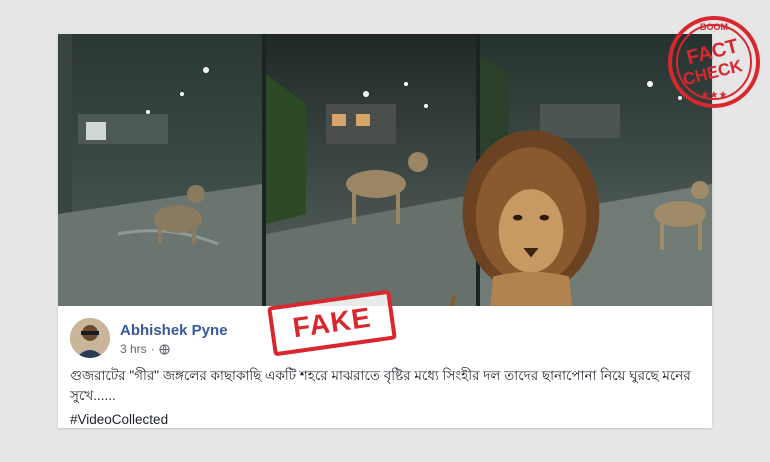 The height and width of the screenshot is (462, 770). I want to click on globe-icon, so click(164, 349).